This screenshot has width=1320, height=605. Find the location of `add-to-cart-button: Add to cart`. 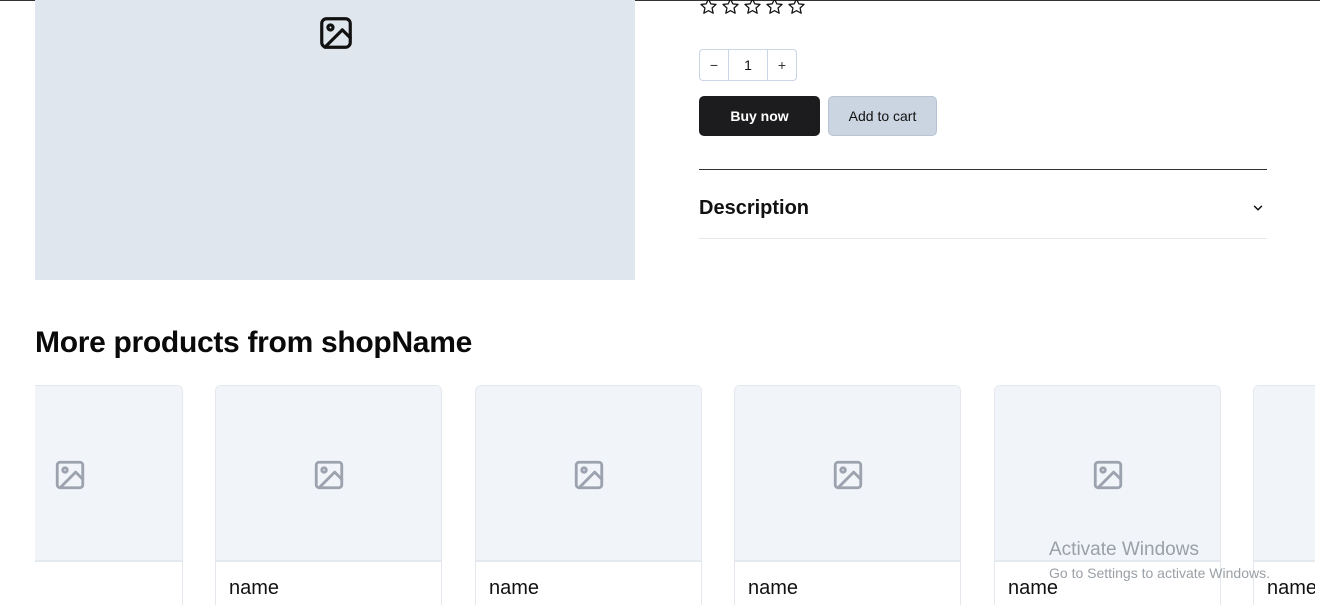

add-to-cart-button: Add to cart is located at coordinates (882, 116).